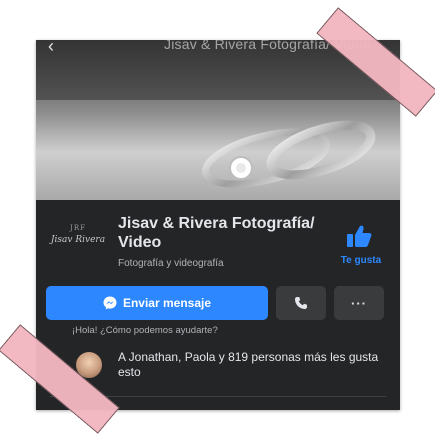 Image resolution: width=435 pixels, height=434 pixels. What do you see at coordinates (167, 303) in the screenshot?
I see `send-message-label: Enviar mensaje` at bounding box center [167, 303].